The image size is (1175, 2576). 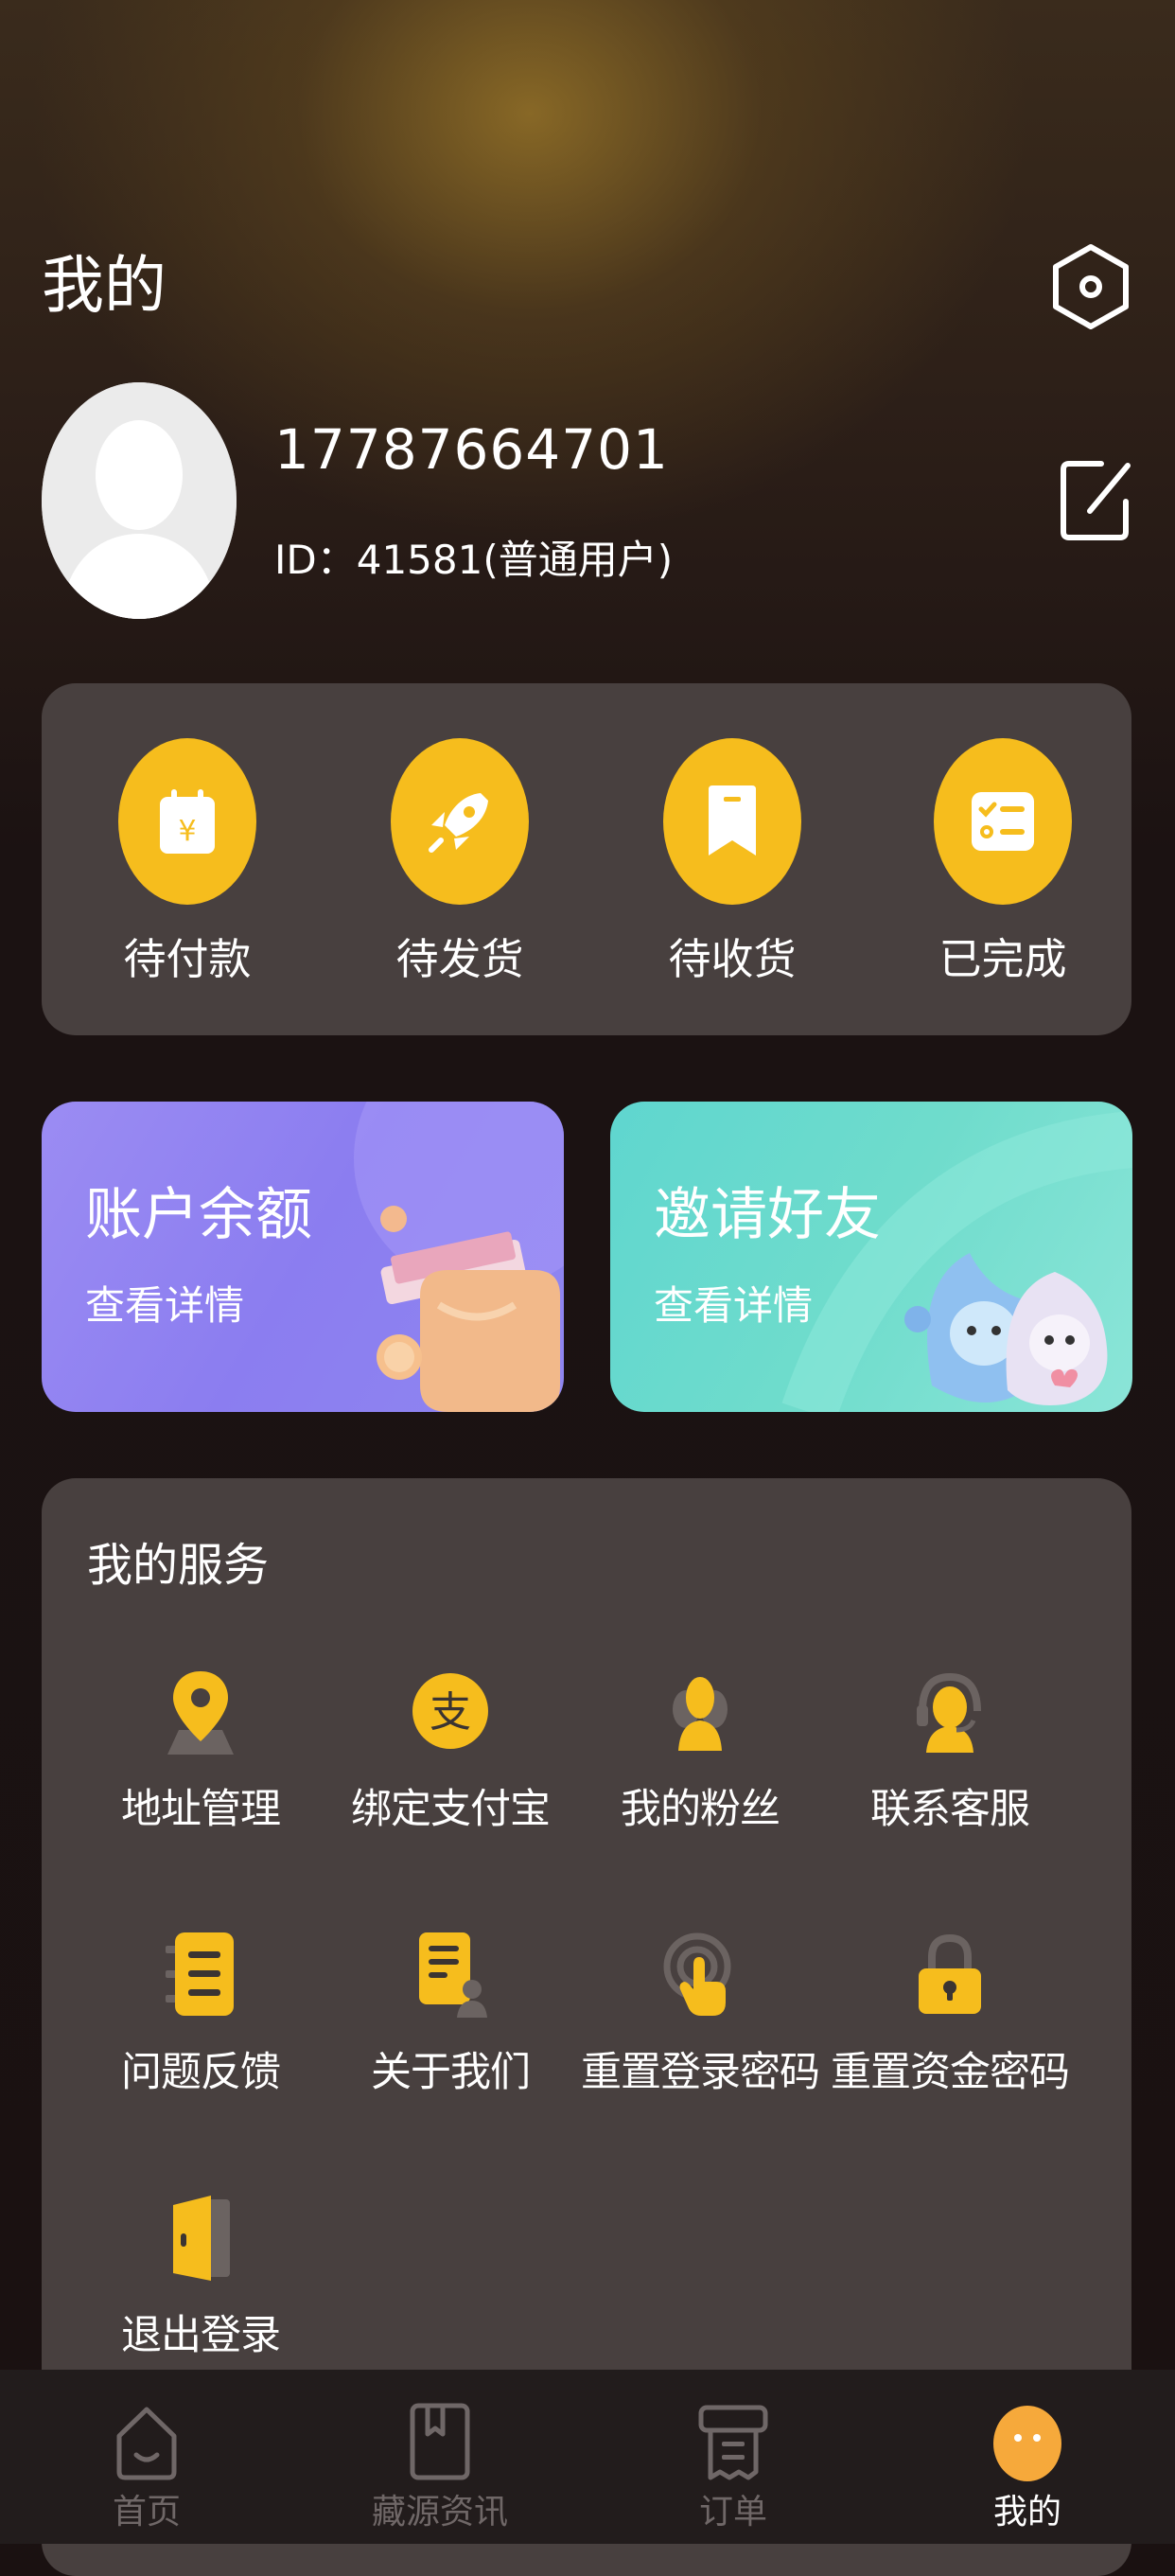 I want to click on service-my-fans: 我的粉丝, so click(x=700, y=1745).